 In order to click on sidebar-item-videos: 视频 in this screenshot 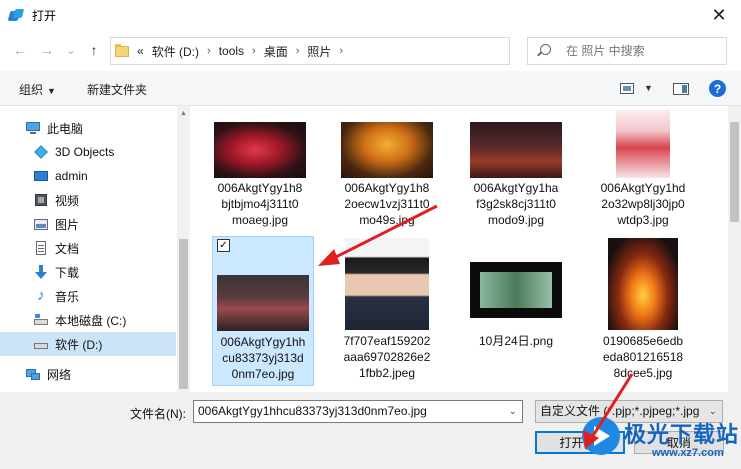, I will do `click(88, 200)`.